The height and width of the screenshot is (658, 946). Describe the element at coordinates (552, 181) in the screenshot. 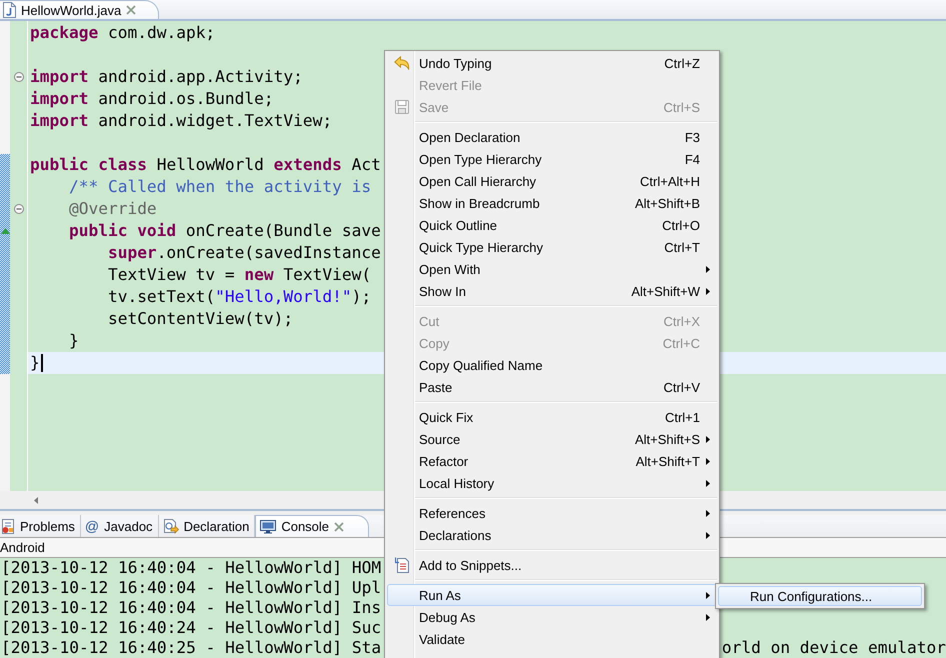

I see `menu-item: Open Call Hierarchy Ctrl+Alt+H` at that location.